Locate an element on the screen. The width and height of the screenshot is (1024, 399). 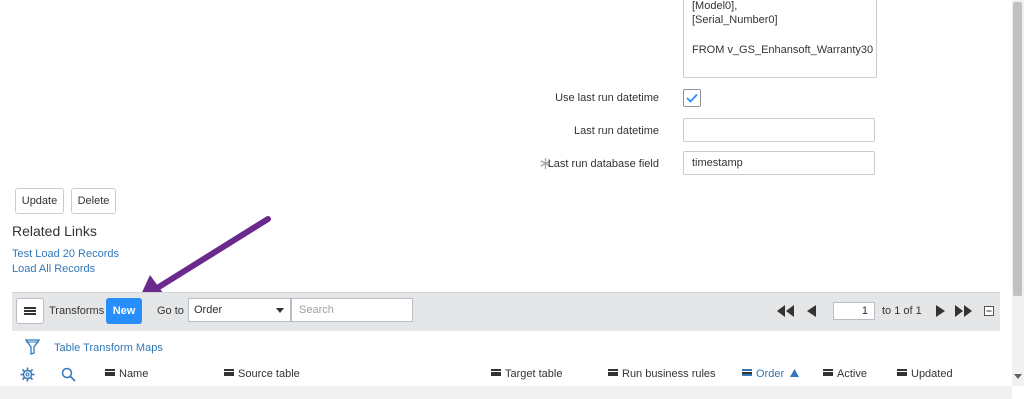
vertical-scrollbar is located at coordinates (1018, 193).